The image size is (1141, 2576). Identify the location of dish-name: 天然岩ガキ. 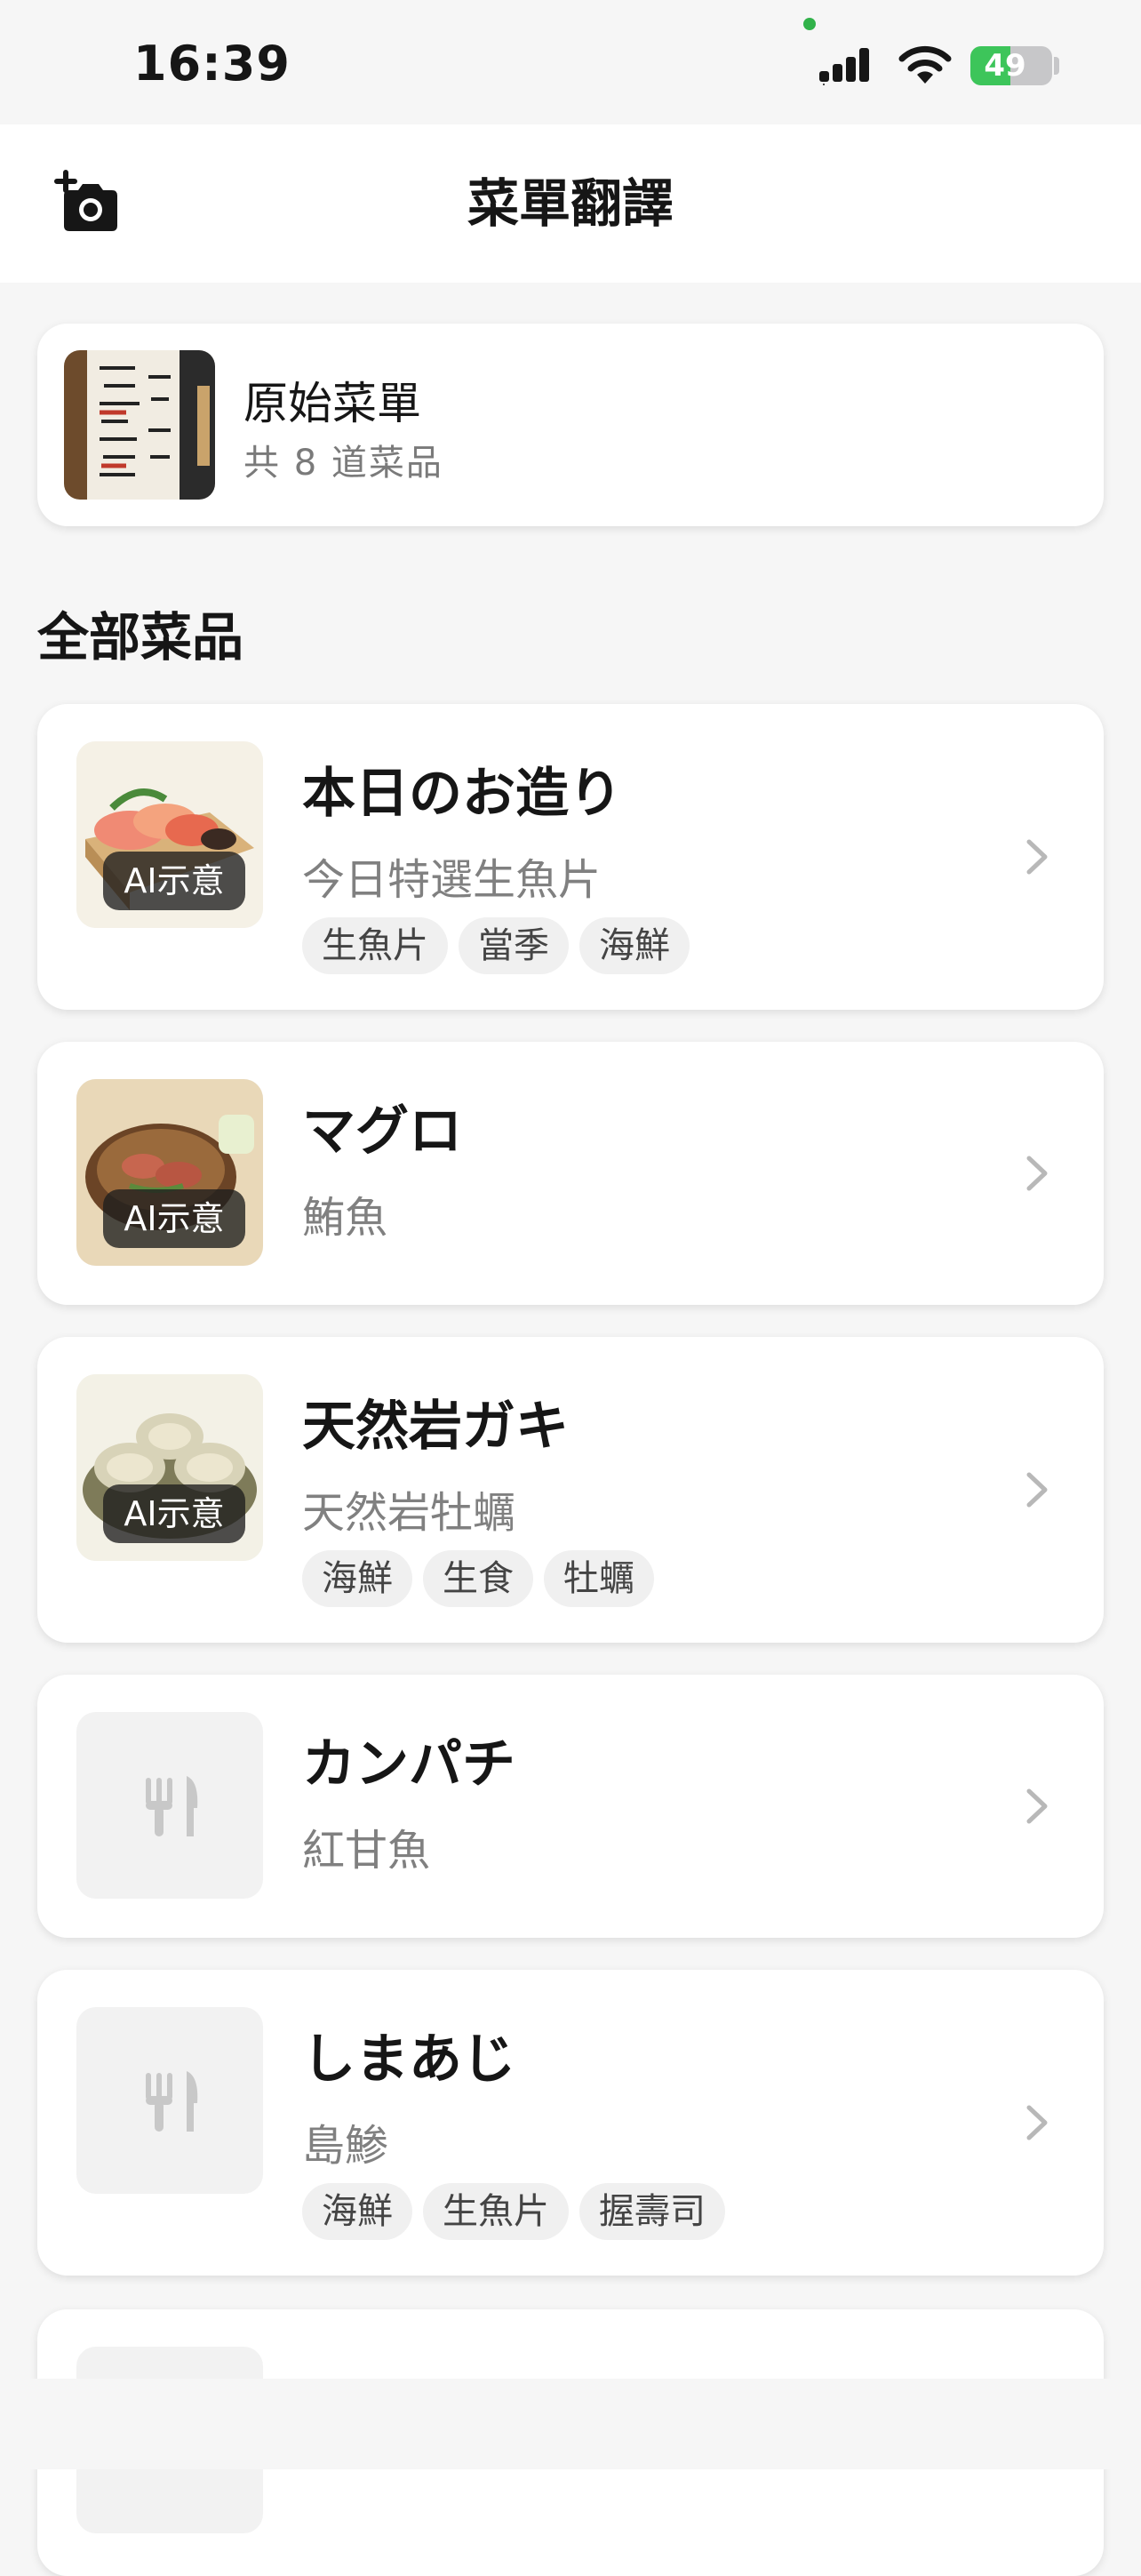
(435, 1427).